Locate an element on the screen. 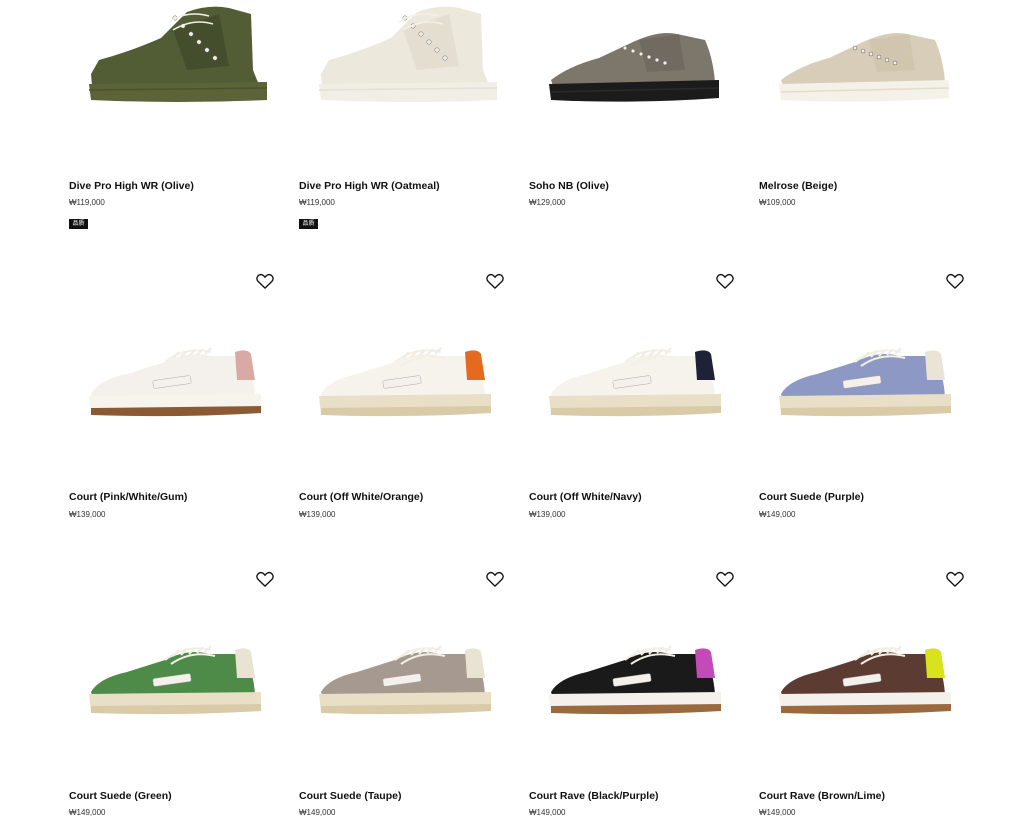  product-name: Court (Pink/White/Gum) is located at coordinates (128, 497).